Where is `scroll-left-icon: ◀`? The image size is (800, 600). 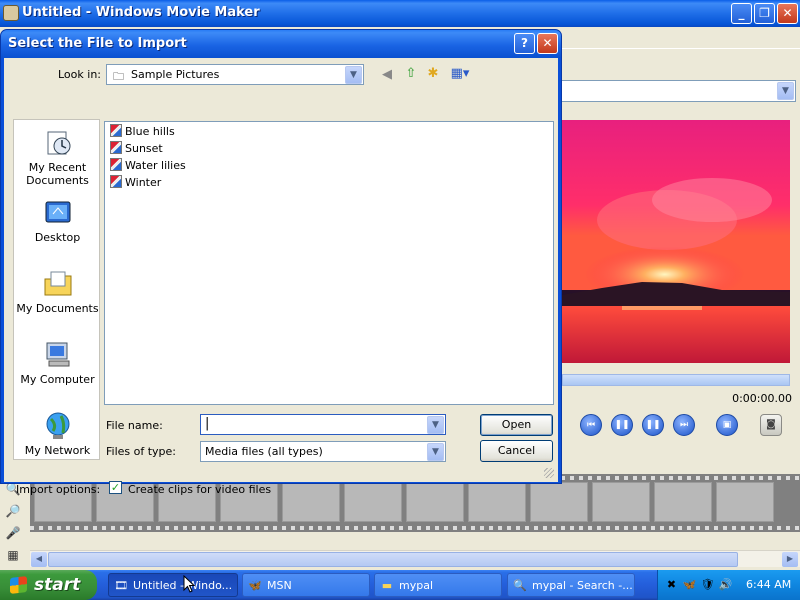 scroll-left-icon: ◀ is located at coordinates (39, 559).